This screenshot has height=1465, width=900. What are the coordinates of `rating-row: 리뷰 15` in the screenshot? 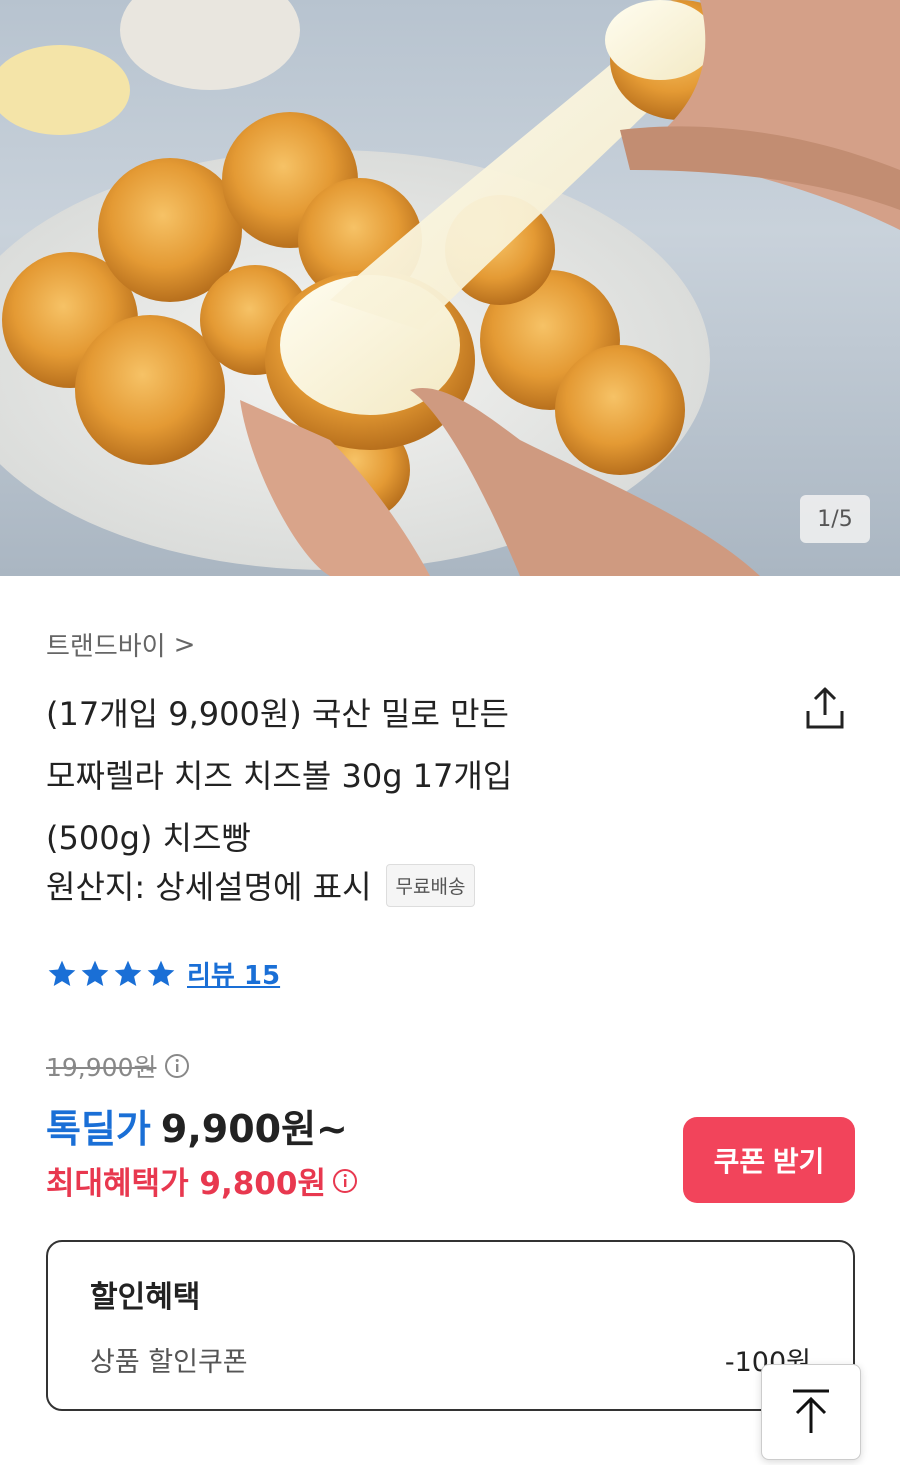 It's located at (163, 973).